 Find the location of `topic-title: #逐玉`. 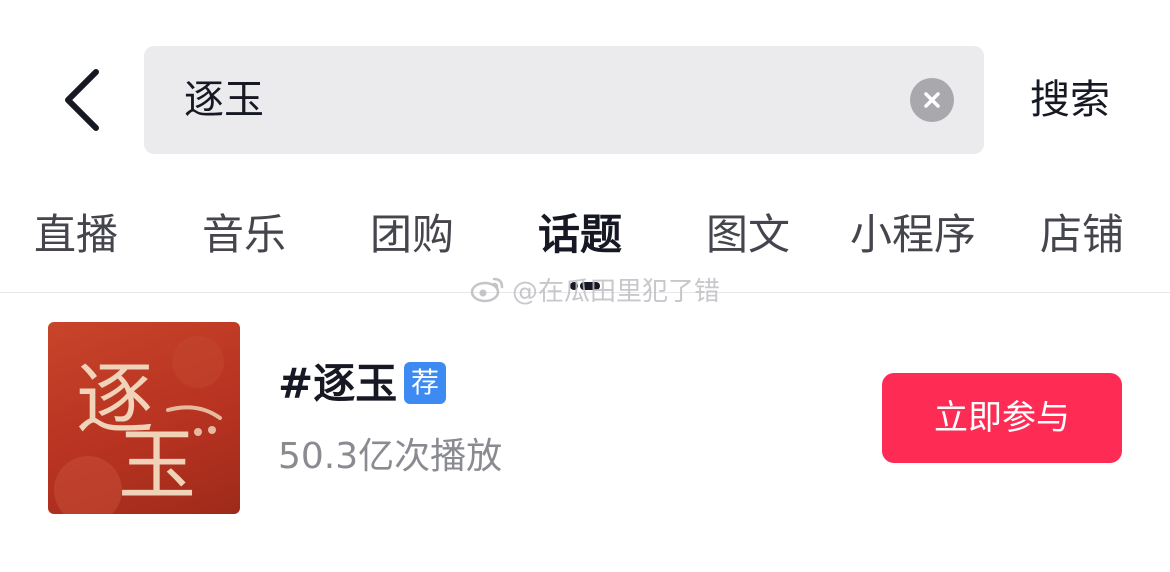

topic-title: #逐玉 is located at coordinates (337, 384).